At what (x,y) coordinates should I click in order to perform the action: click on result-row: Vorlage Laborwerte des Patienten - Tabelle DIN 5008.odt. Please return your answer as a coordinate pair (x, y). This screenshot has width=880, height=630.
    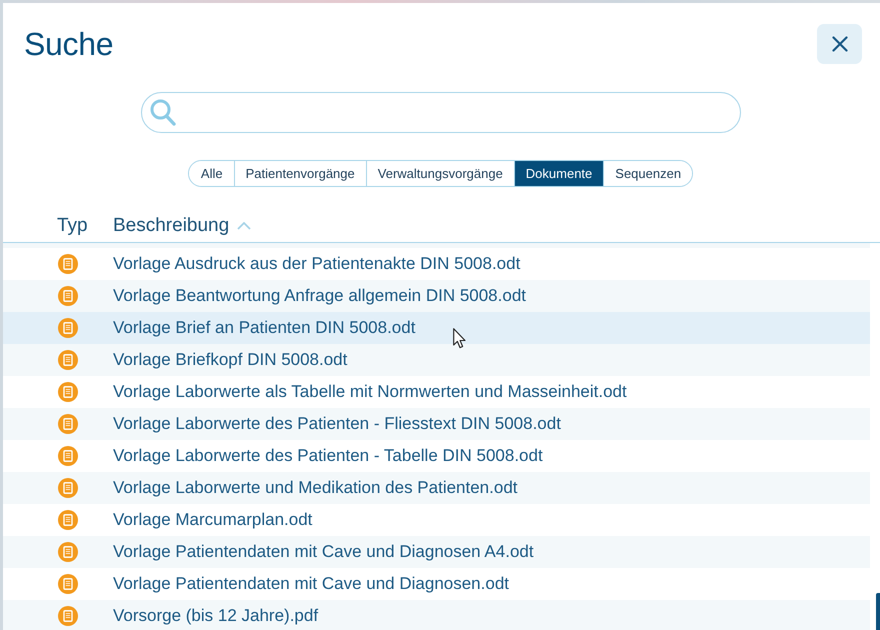
    Looking at the image, I should click on (436, 456).